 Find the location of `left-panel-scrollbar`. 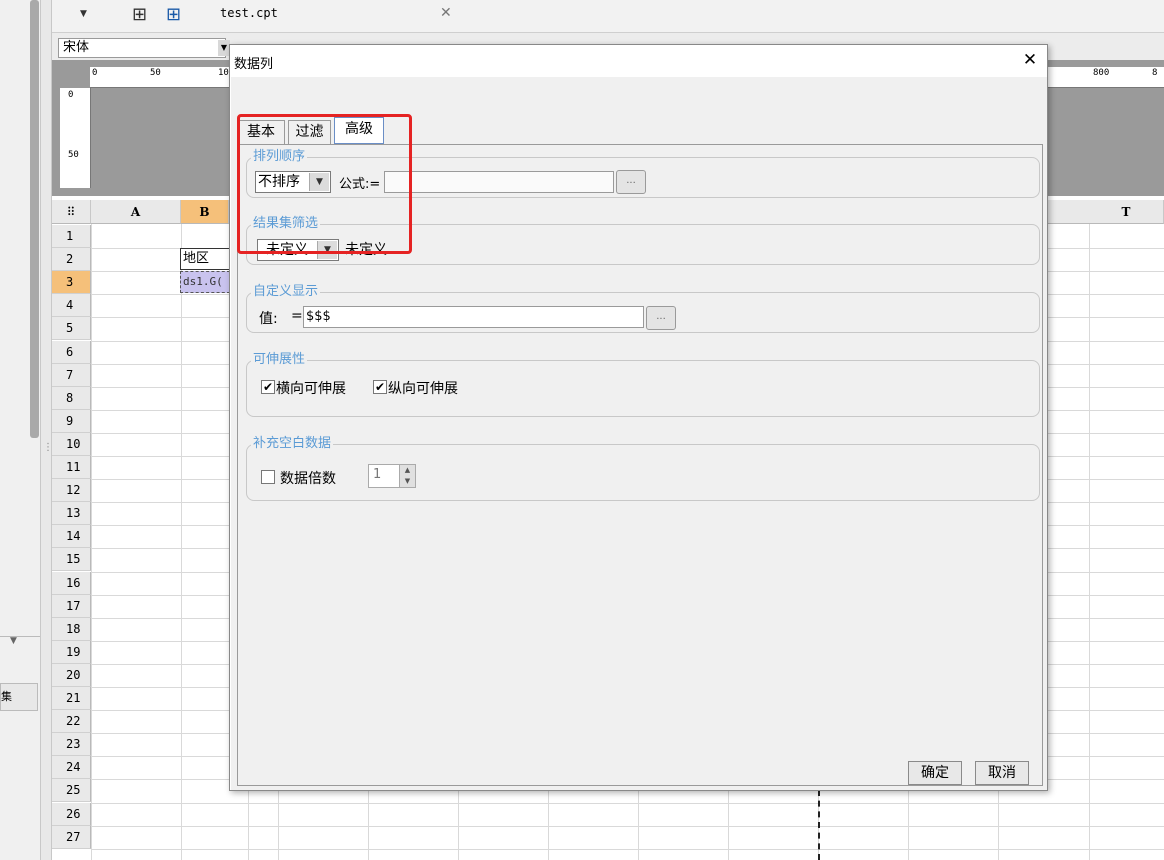

left-panel-scrollbar is located at coordinates (34, 219).